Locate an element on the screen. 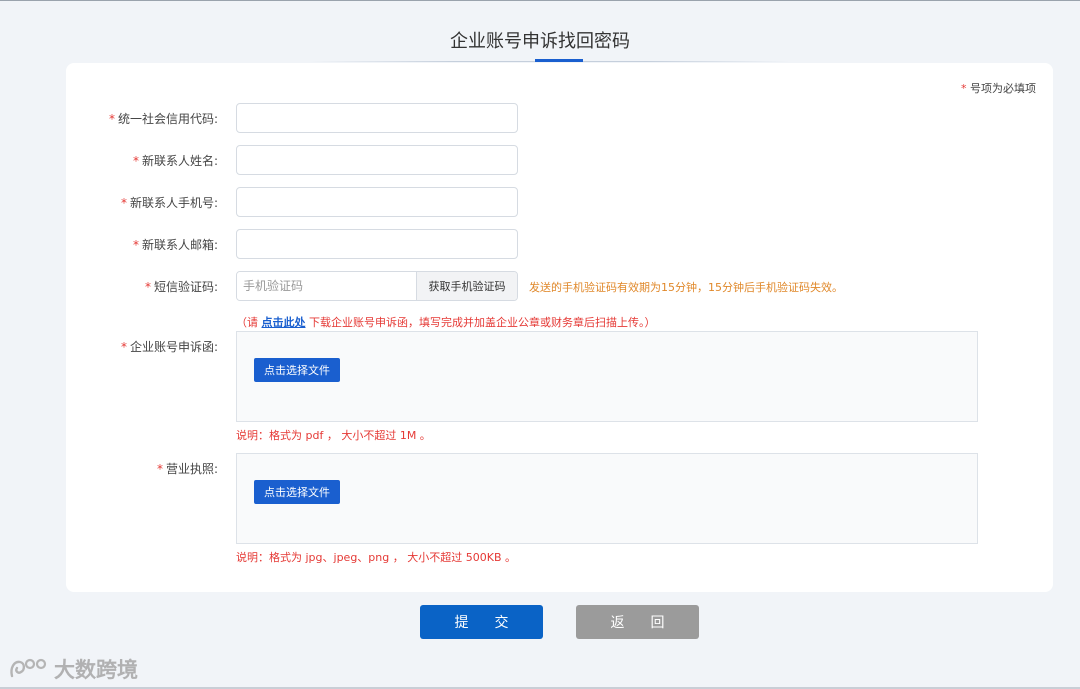 This screenshot has height=689, width=1080. business-license-label: * 营业执照: is located at coordinates (142, 468).